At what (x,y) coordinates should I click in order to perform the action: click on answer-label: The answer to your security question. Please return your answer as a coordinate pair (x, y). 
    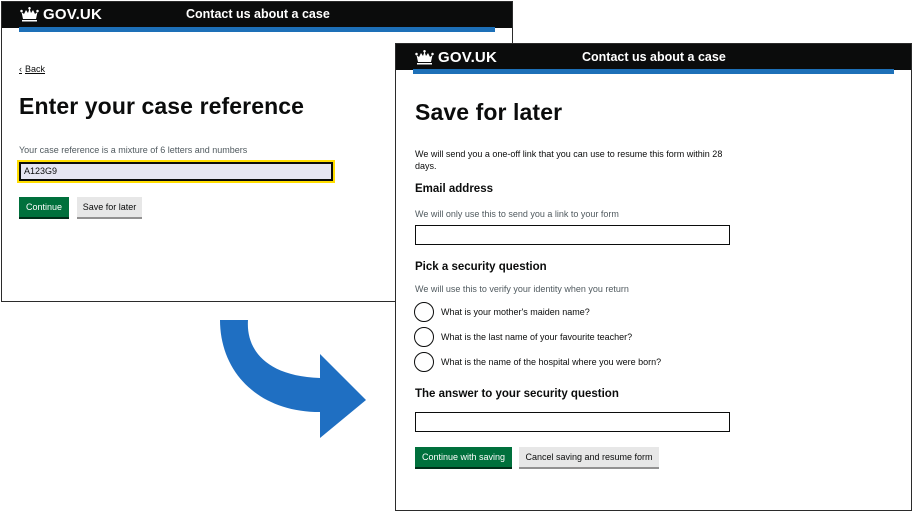
    Looking at the image, I should click on (517, 394).